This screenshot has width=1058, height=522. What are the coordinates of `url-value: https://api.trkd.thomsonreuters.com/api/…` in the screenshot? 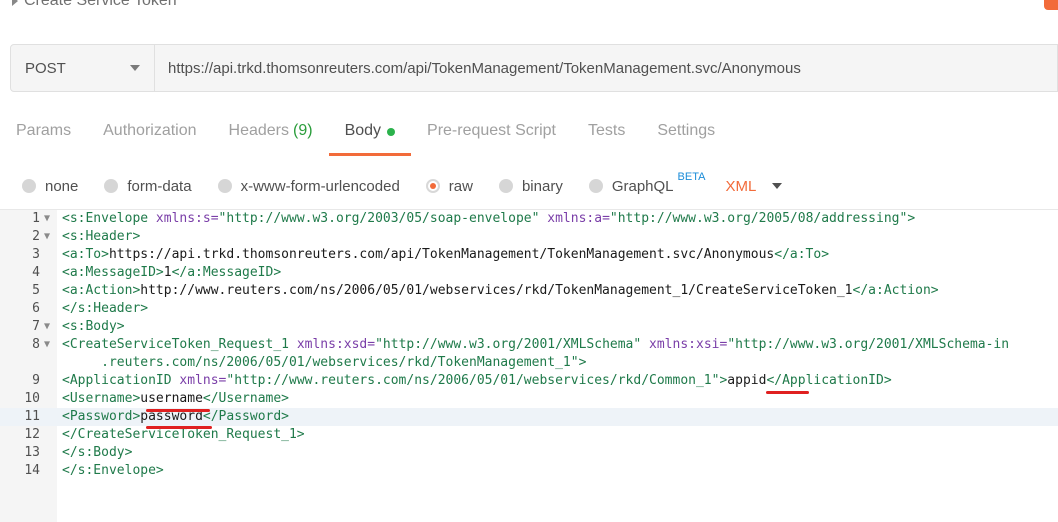 It's located at (484, 68).